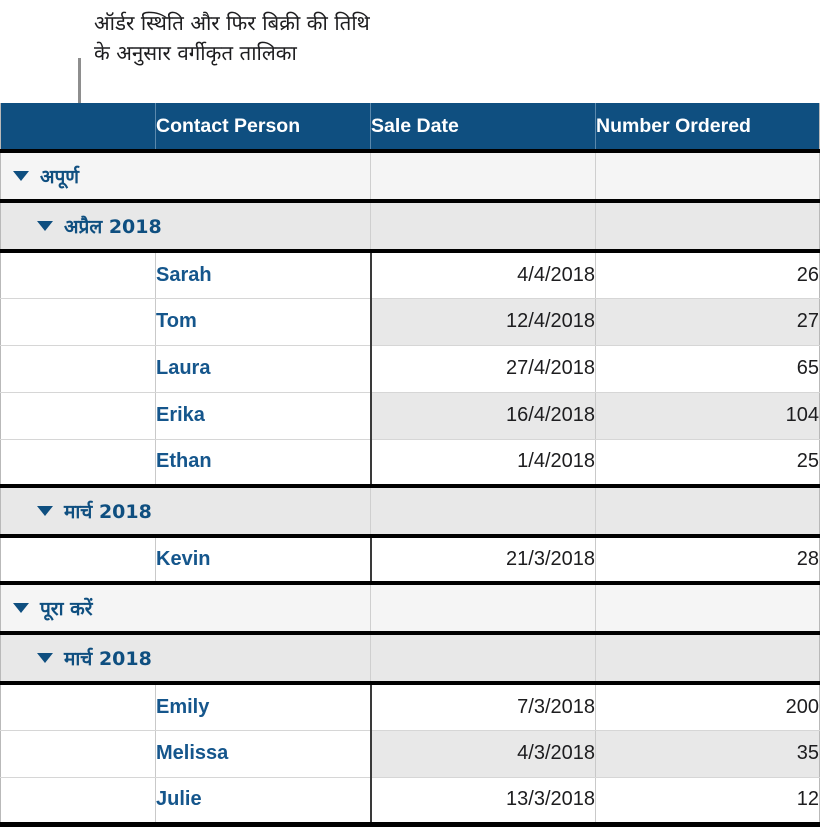 Image resolution: width=827 pixels, height=830 pixels. I want to click on table-row: Sarah 4/4/2018 26, so click(410, 275).